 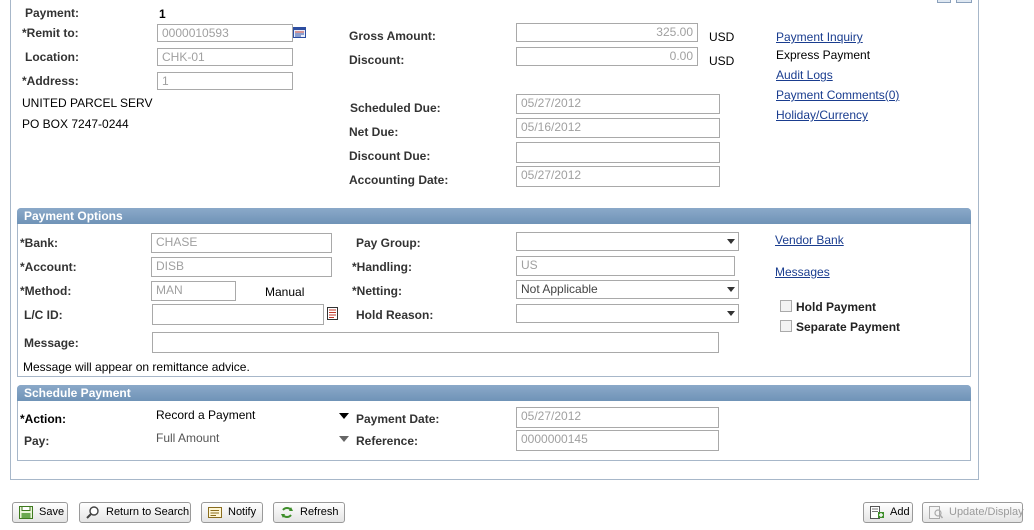 I want to click on add-icon, so click(x=877, y=512).